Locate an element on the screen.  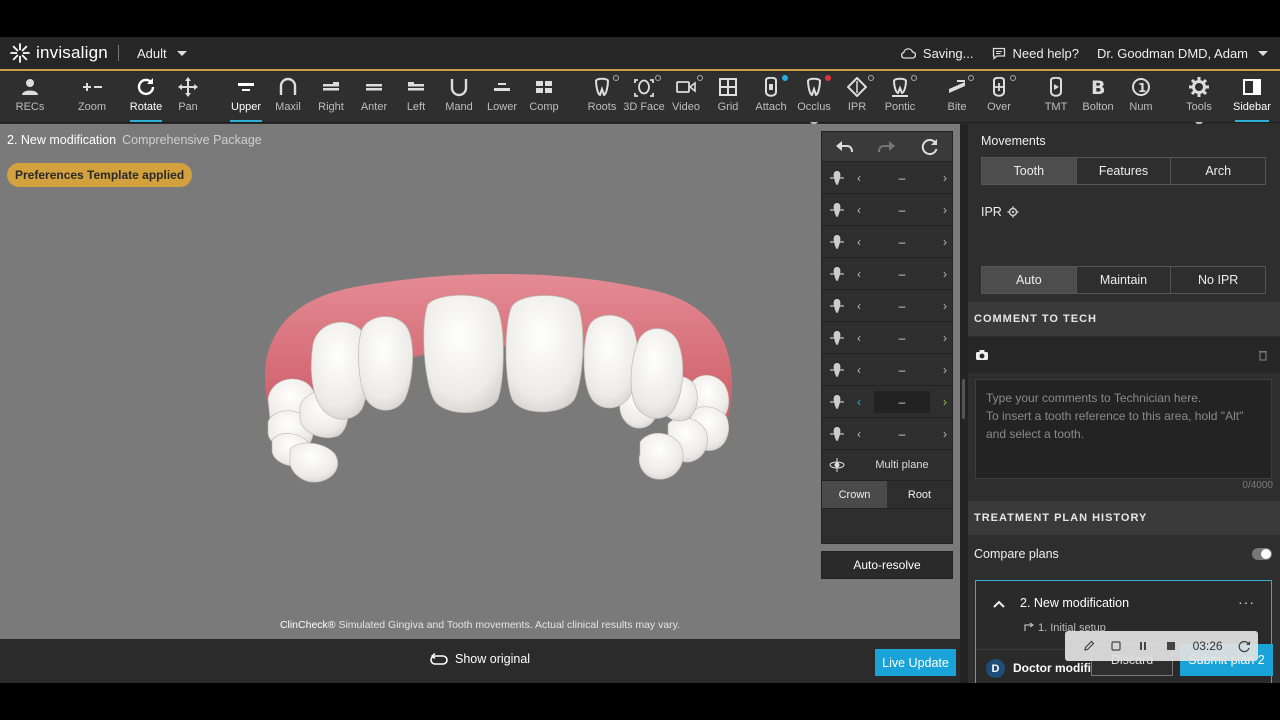
chevron-down-icon is located at coordinates (1263, 53).